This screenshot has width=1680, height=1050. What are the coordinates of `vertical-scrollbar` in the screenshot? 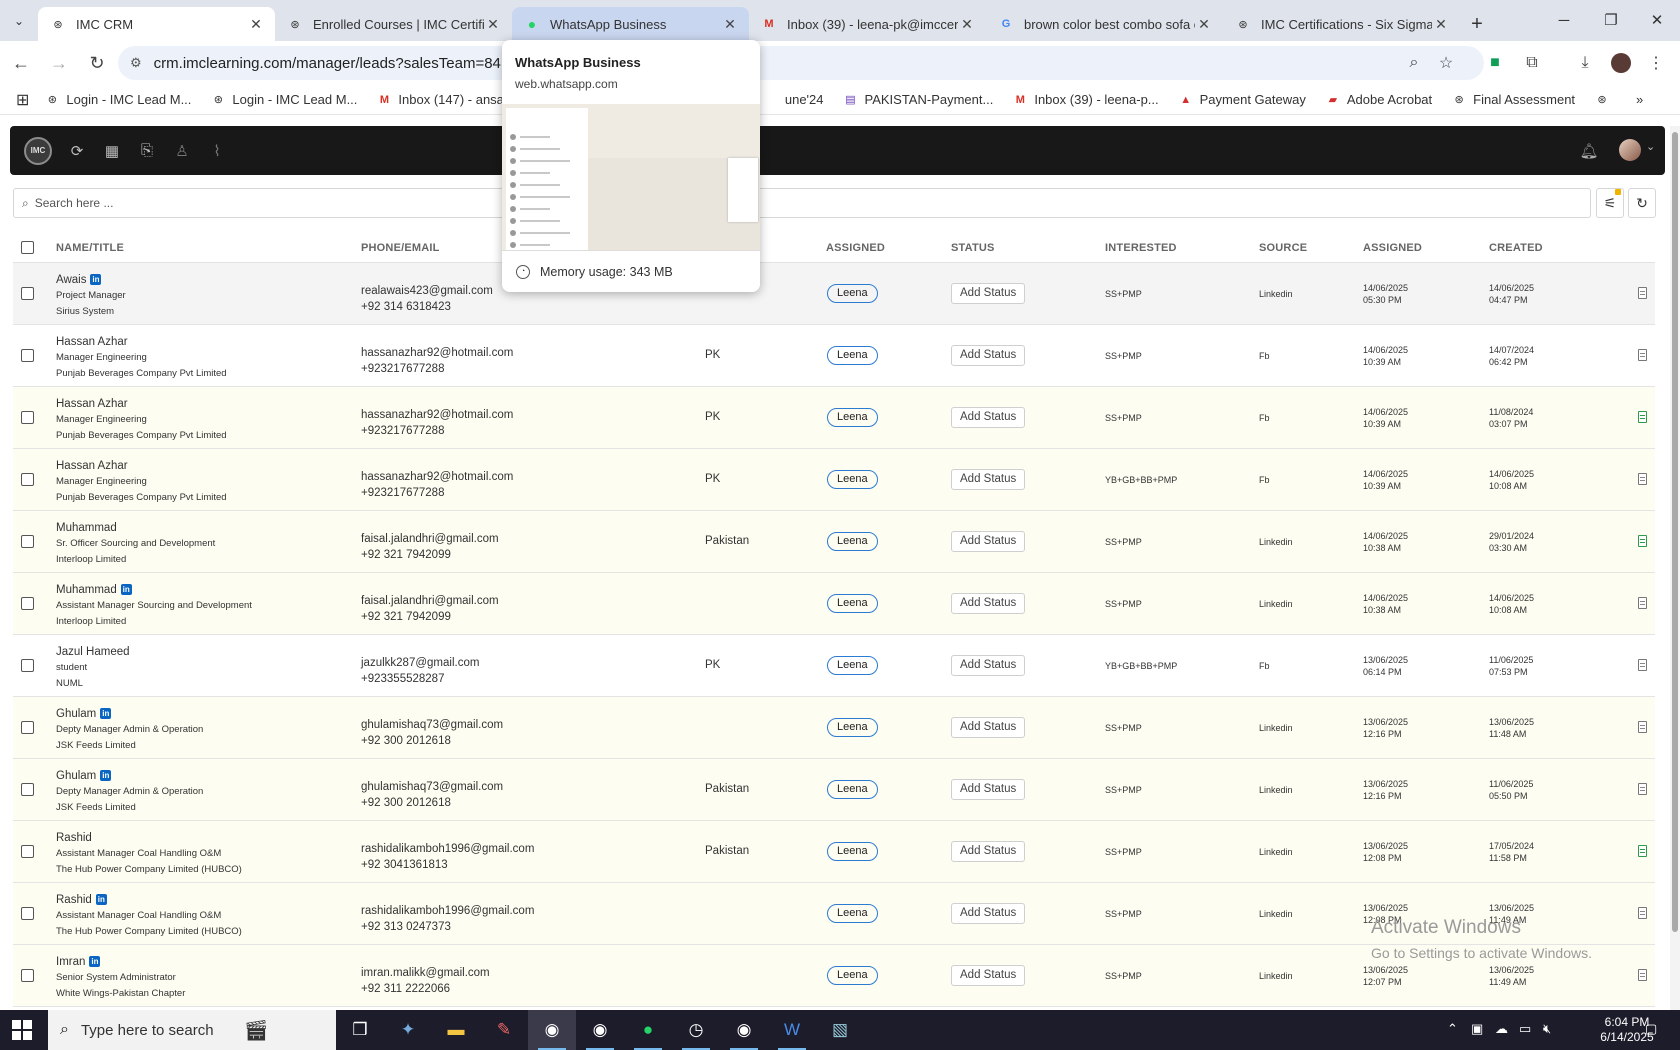 It's located at (1675, 568).